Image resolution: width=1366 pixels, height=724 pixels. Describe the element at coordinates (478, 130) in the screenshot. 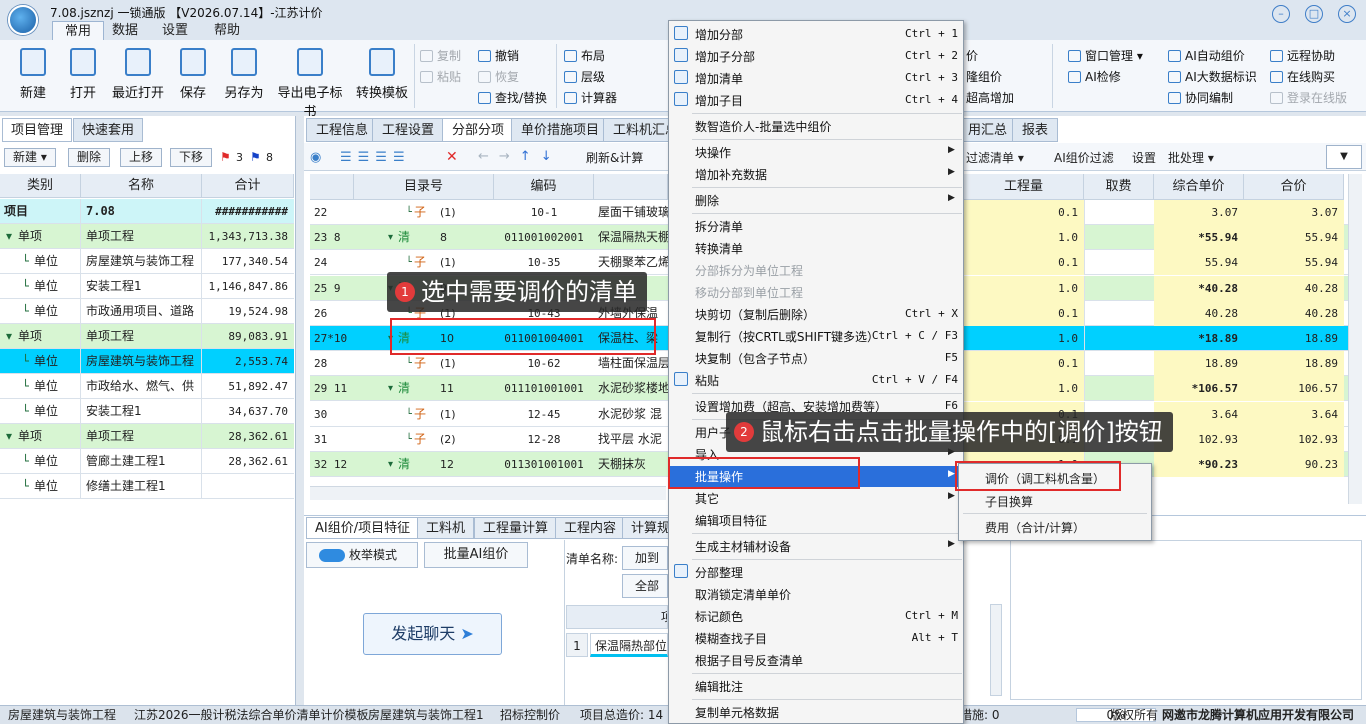

I see `main-tab: 分部分项` at that location.